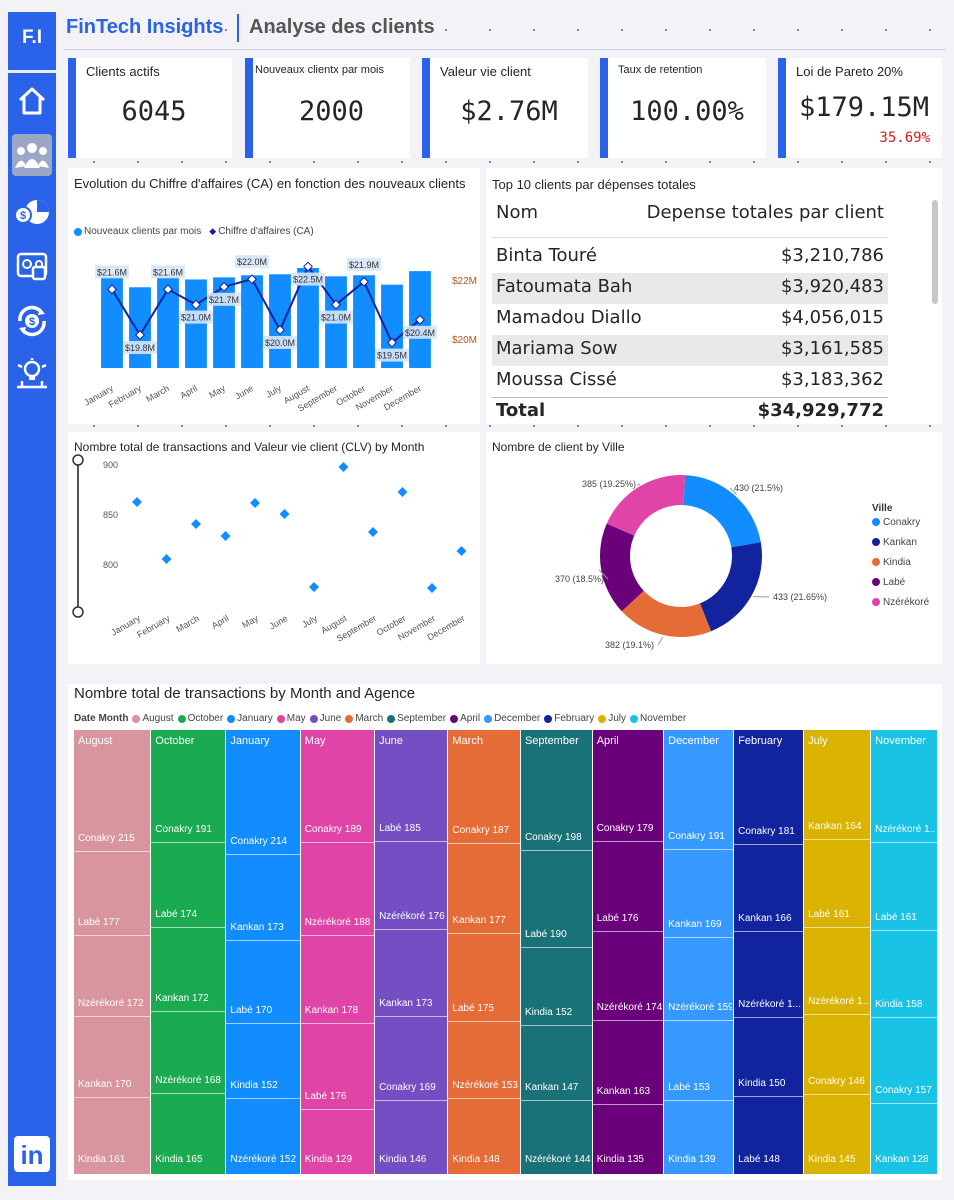 The image size is (954, 1200). What do you see at coordinates (837, 830) in the screenshot?
I see `treemap-cell: Kankan 164` at bounding box center [837, 830].